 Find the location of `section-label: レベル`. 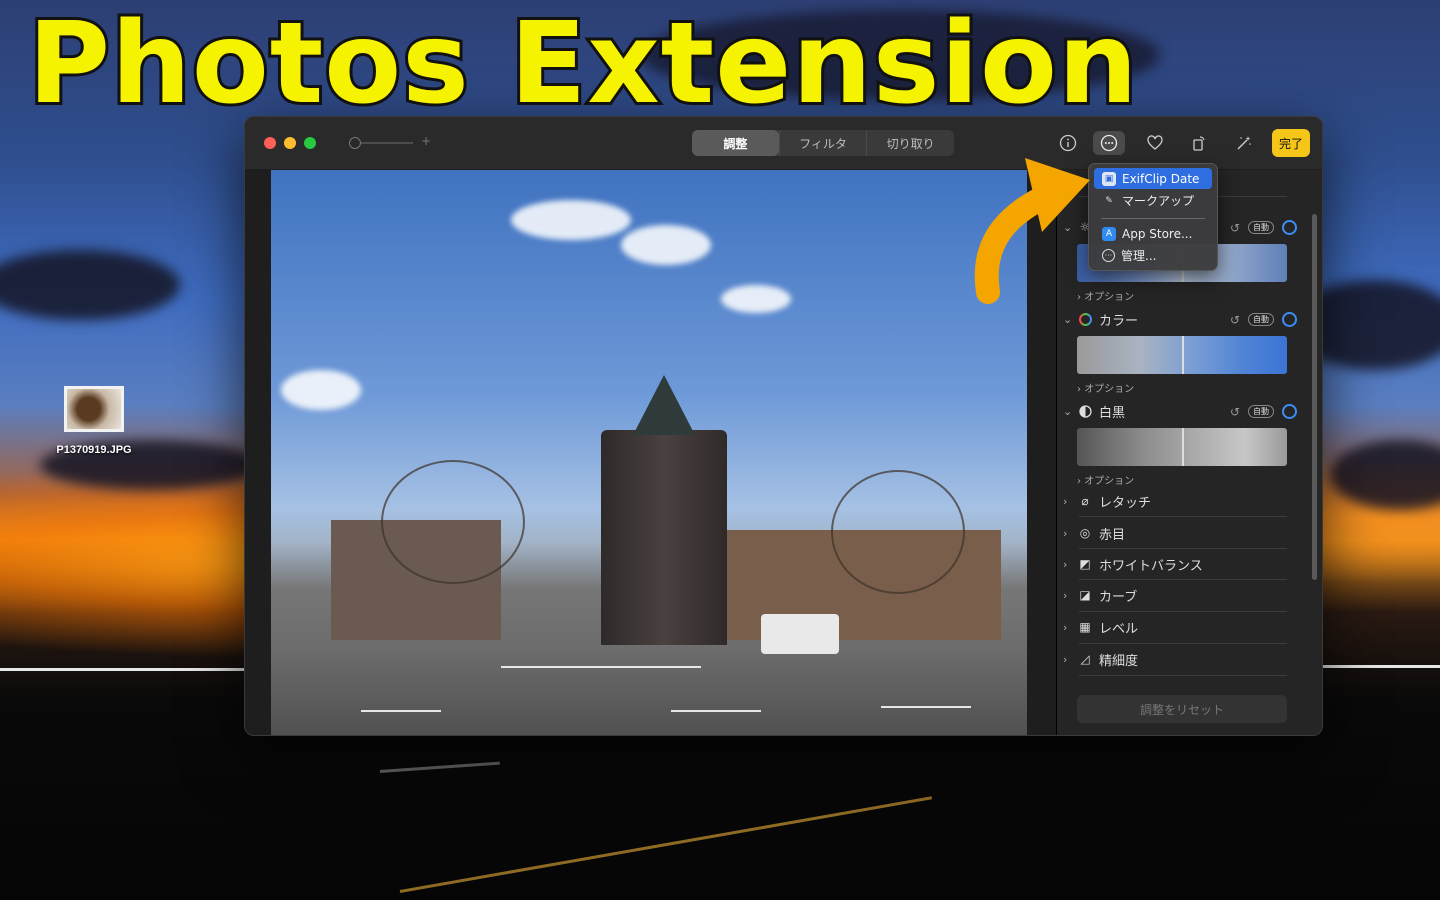

section-label: レベル is located at coordinates (1119, 629).